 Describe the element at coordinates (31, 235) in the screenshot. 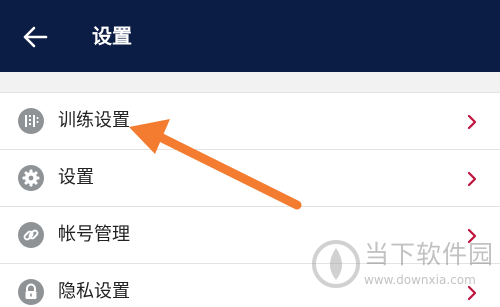

I see `link-icon` at that location.